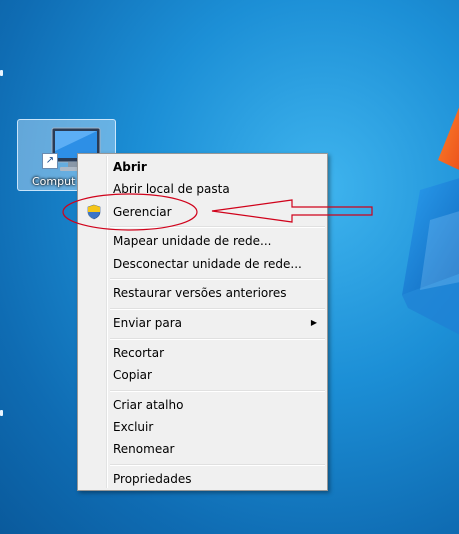  Describe the element at coordinates (130, 167) in the screenshot. I see `menu-item-label: Abrir` at that location.